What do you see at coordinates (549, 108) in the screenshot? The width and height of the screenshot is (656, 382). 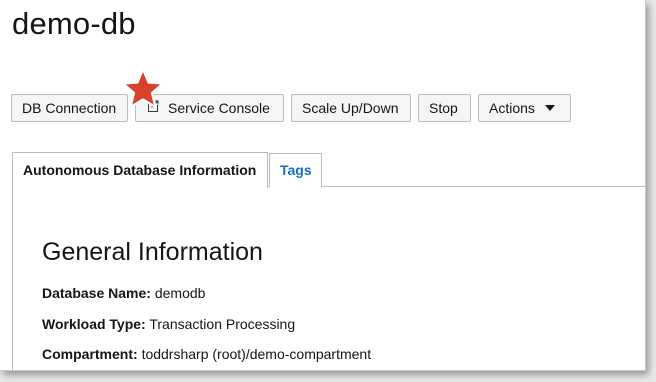 I see `caret-down-icon` at bounding box center [549, 108].